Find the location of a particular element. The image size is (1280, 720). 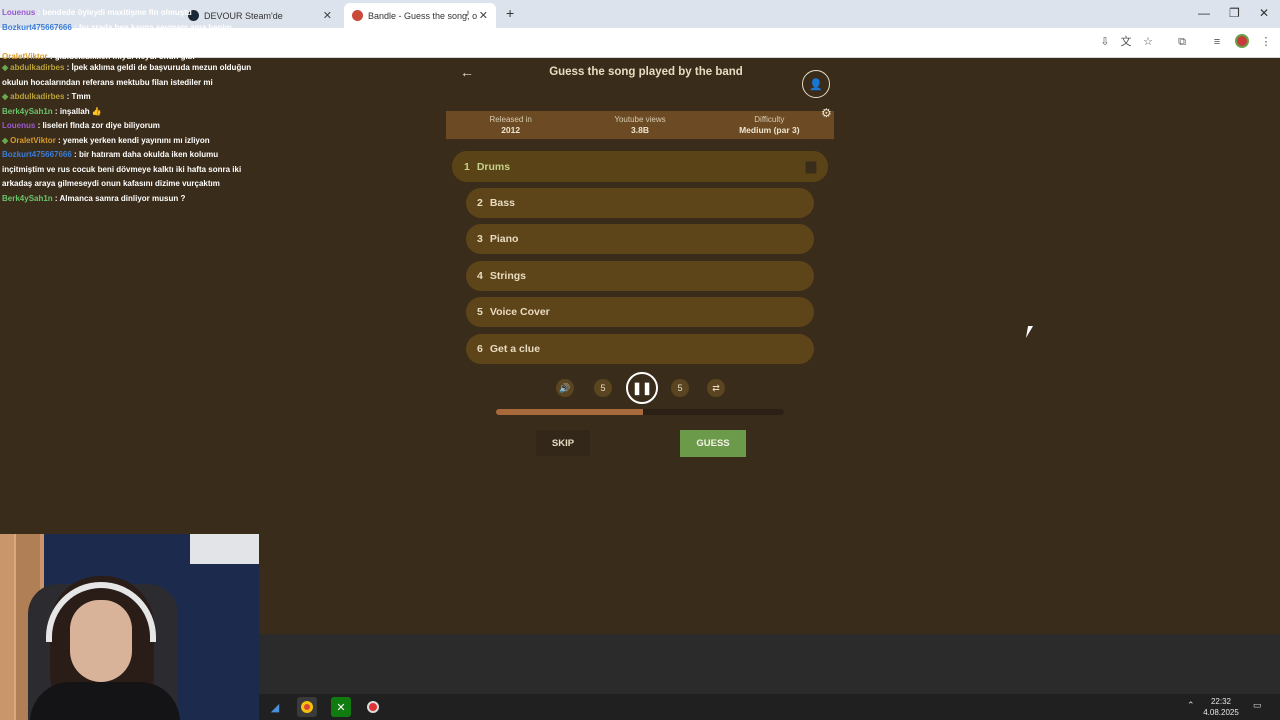

loop-off-icon: ⇄ is located at coordinates (716, 388).